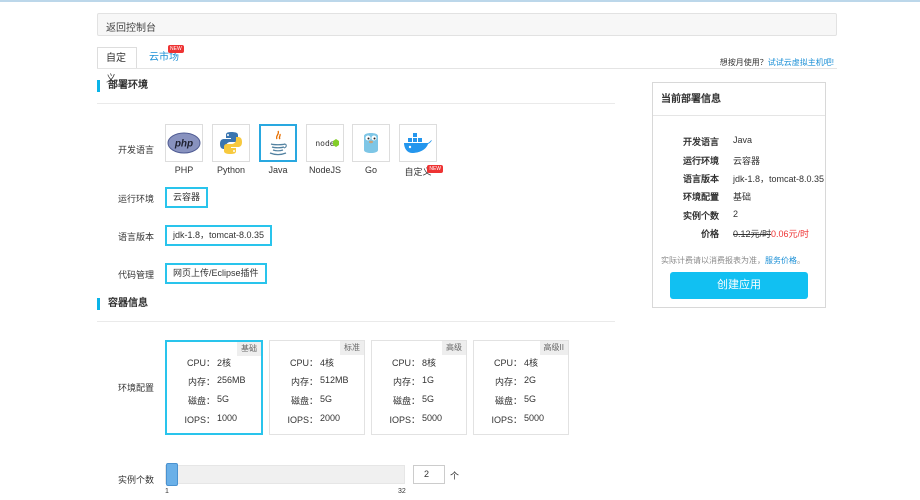 The width and height of the screenshot is (920, 500). Describe the element at coordinates (231, 143) in the screenshot. I see `python-icon` at that location.